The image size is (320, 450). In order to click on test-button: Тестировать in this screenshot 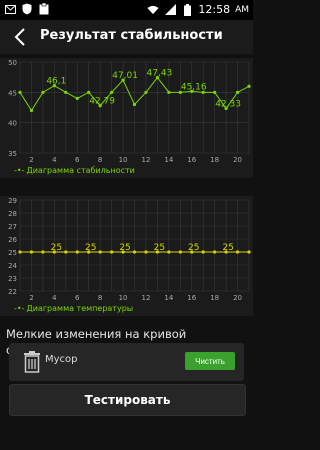, I will do `click(127, 400)`.